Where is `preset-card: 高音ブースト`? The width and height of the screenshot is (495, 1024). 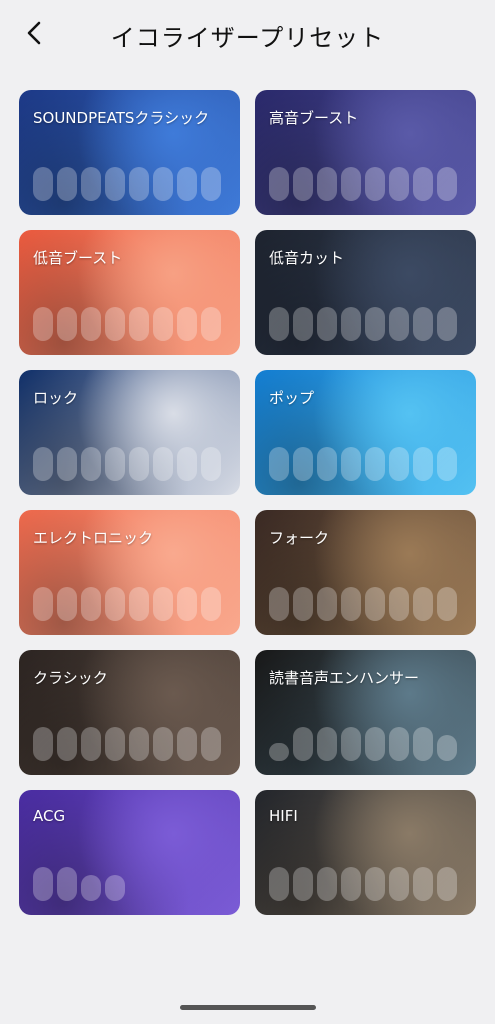
preset-card: 高音ブースト is located at coordinates (365, 152).